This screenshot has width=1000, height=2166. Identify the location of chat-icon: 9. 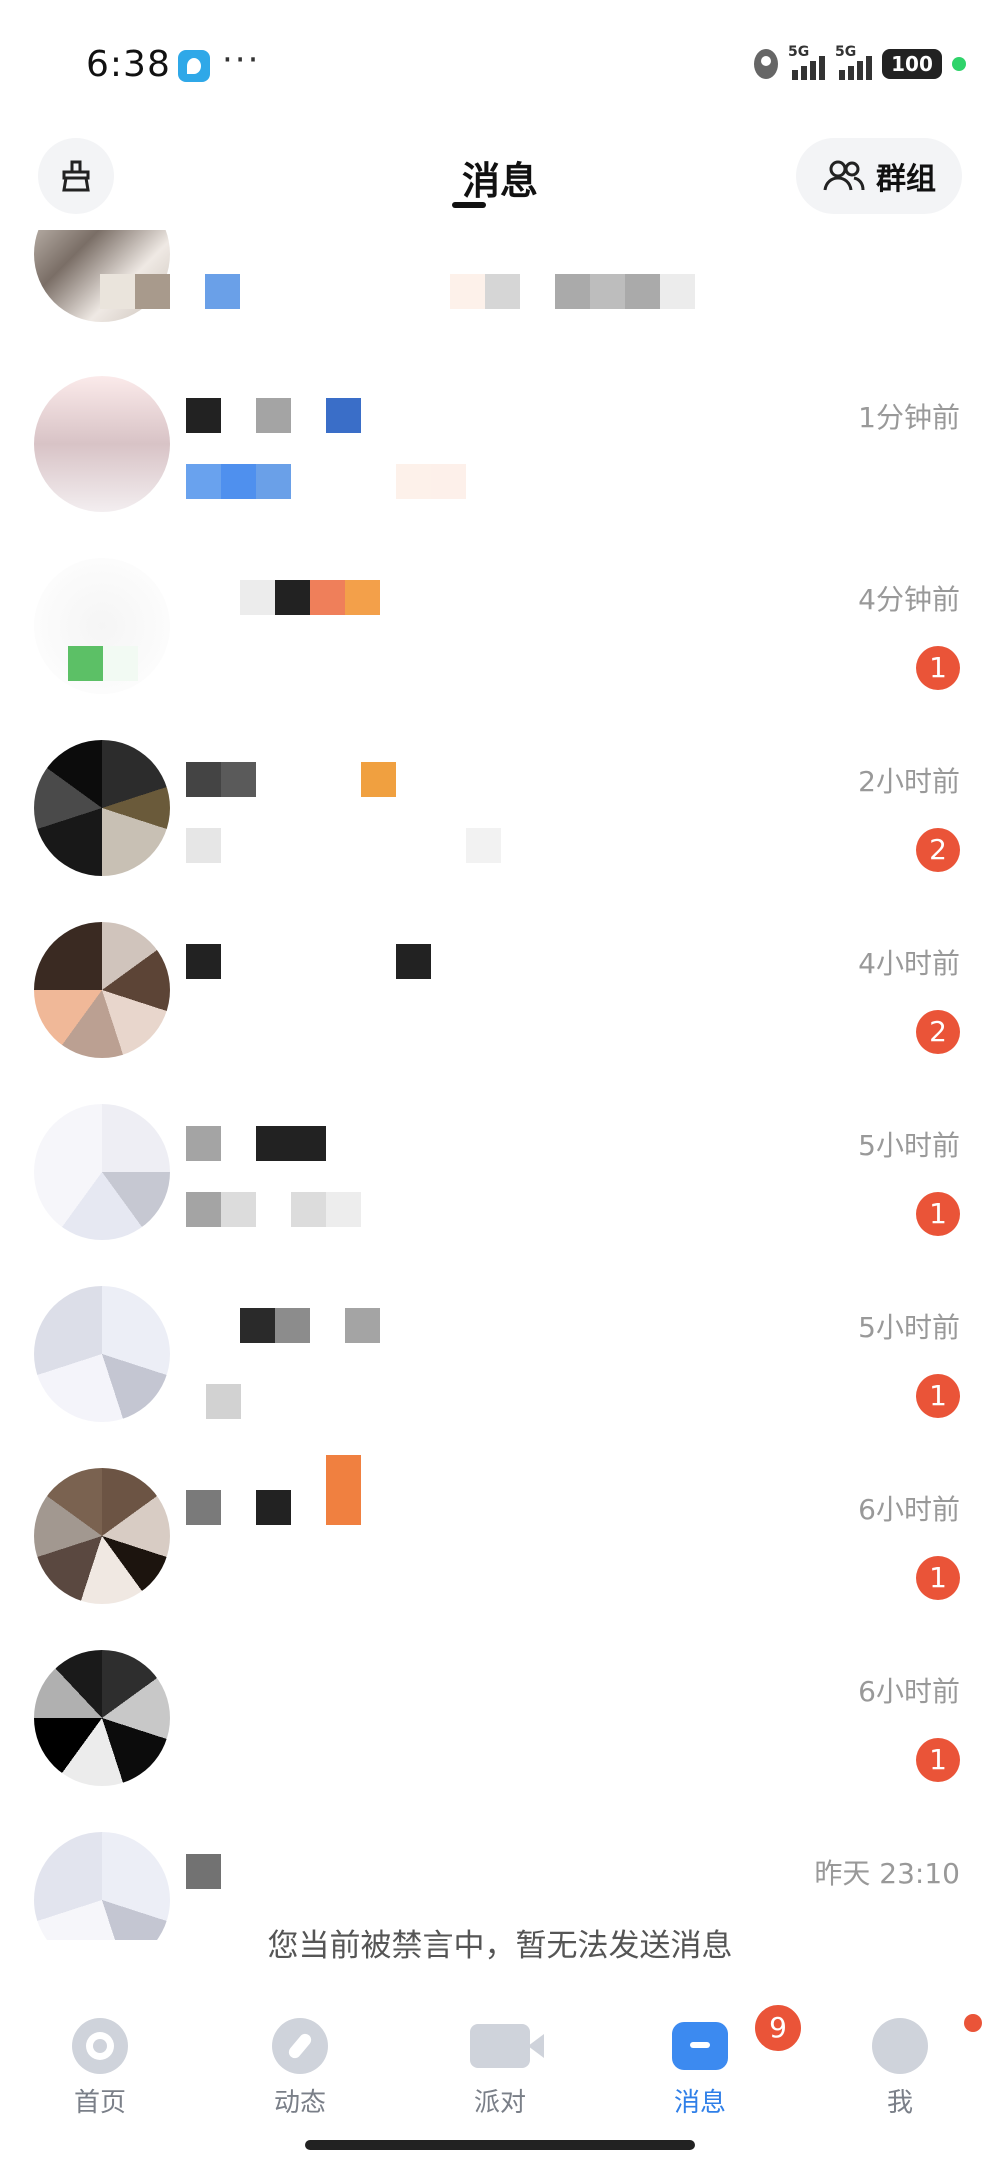
(738, 2036).